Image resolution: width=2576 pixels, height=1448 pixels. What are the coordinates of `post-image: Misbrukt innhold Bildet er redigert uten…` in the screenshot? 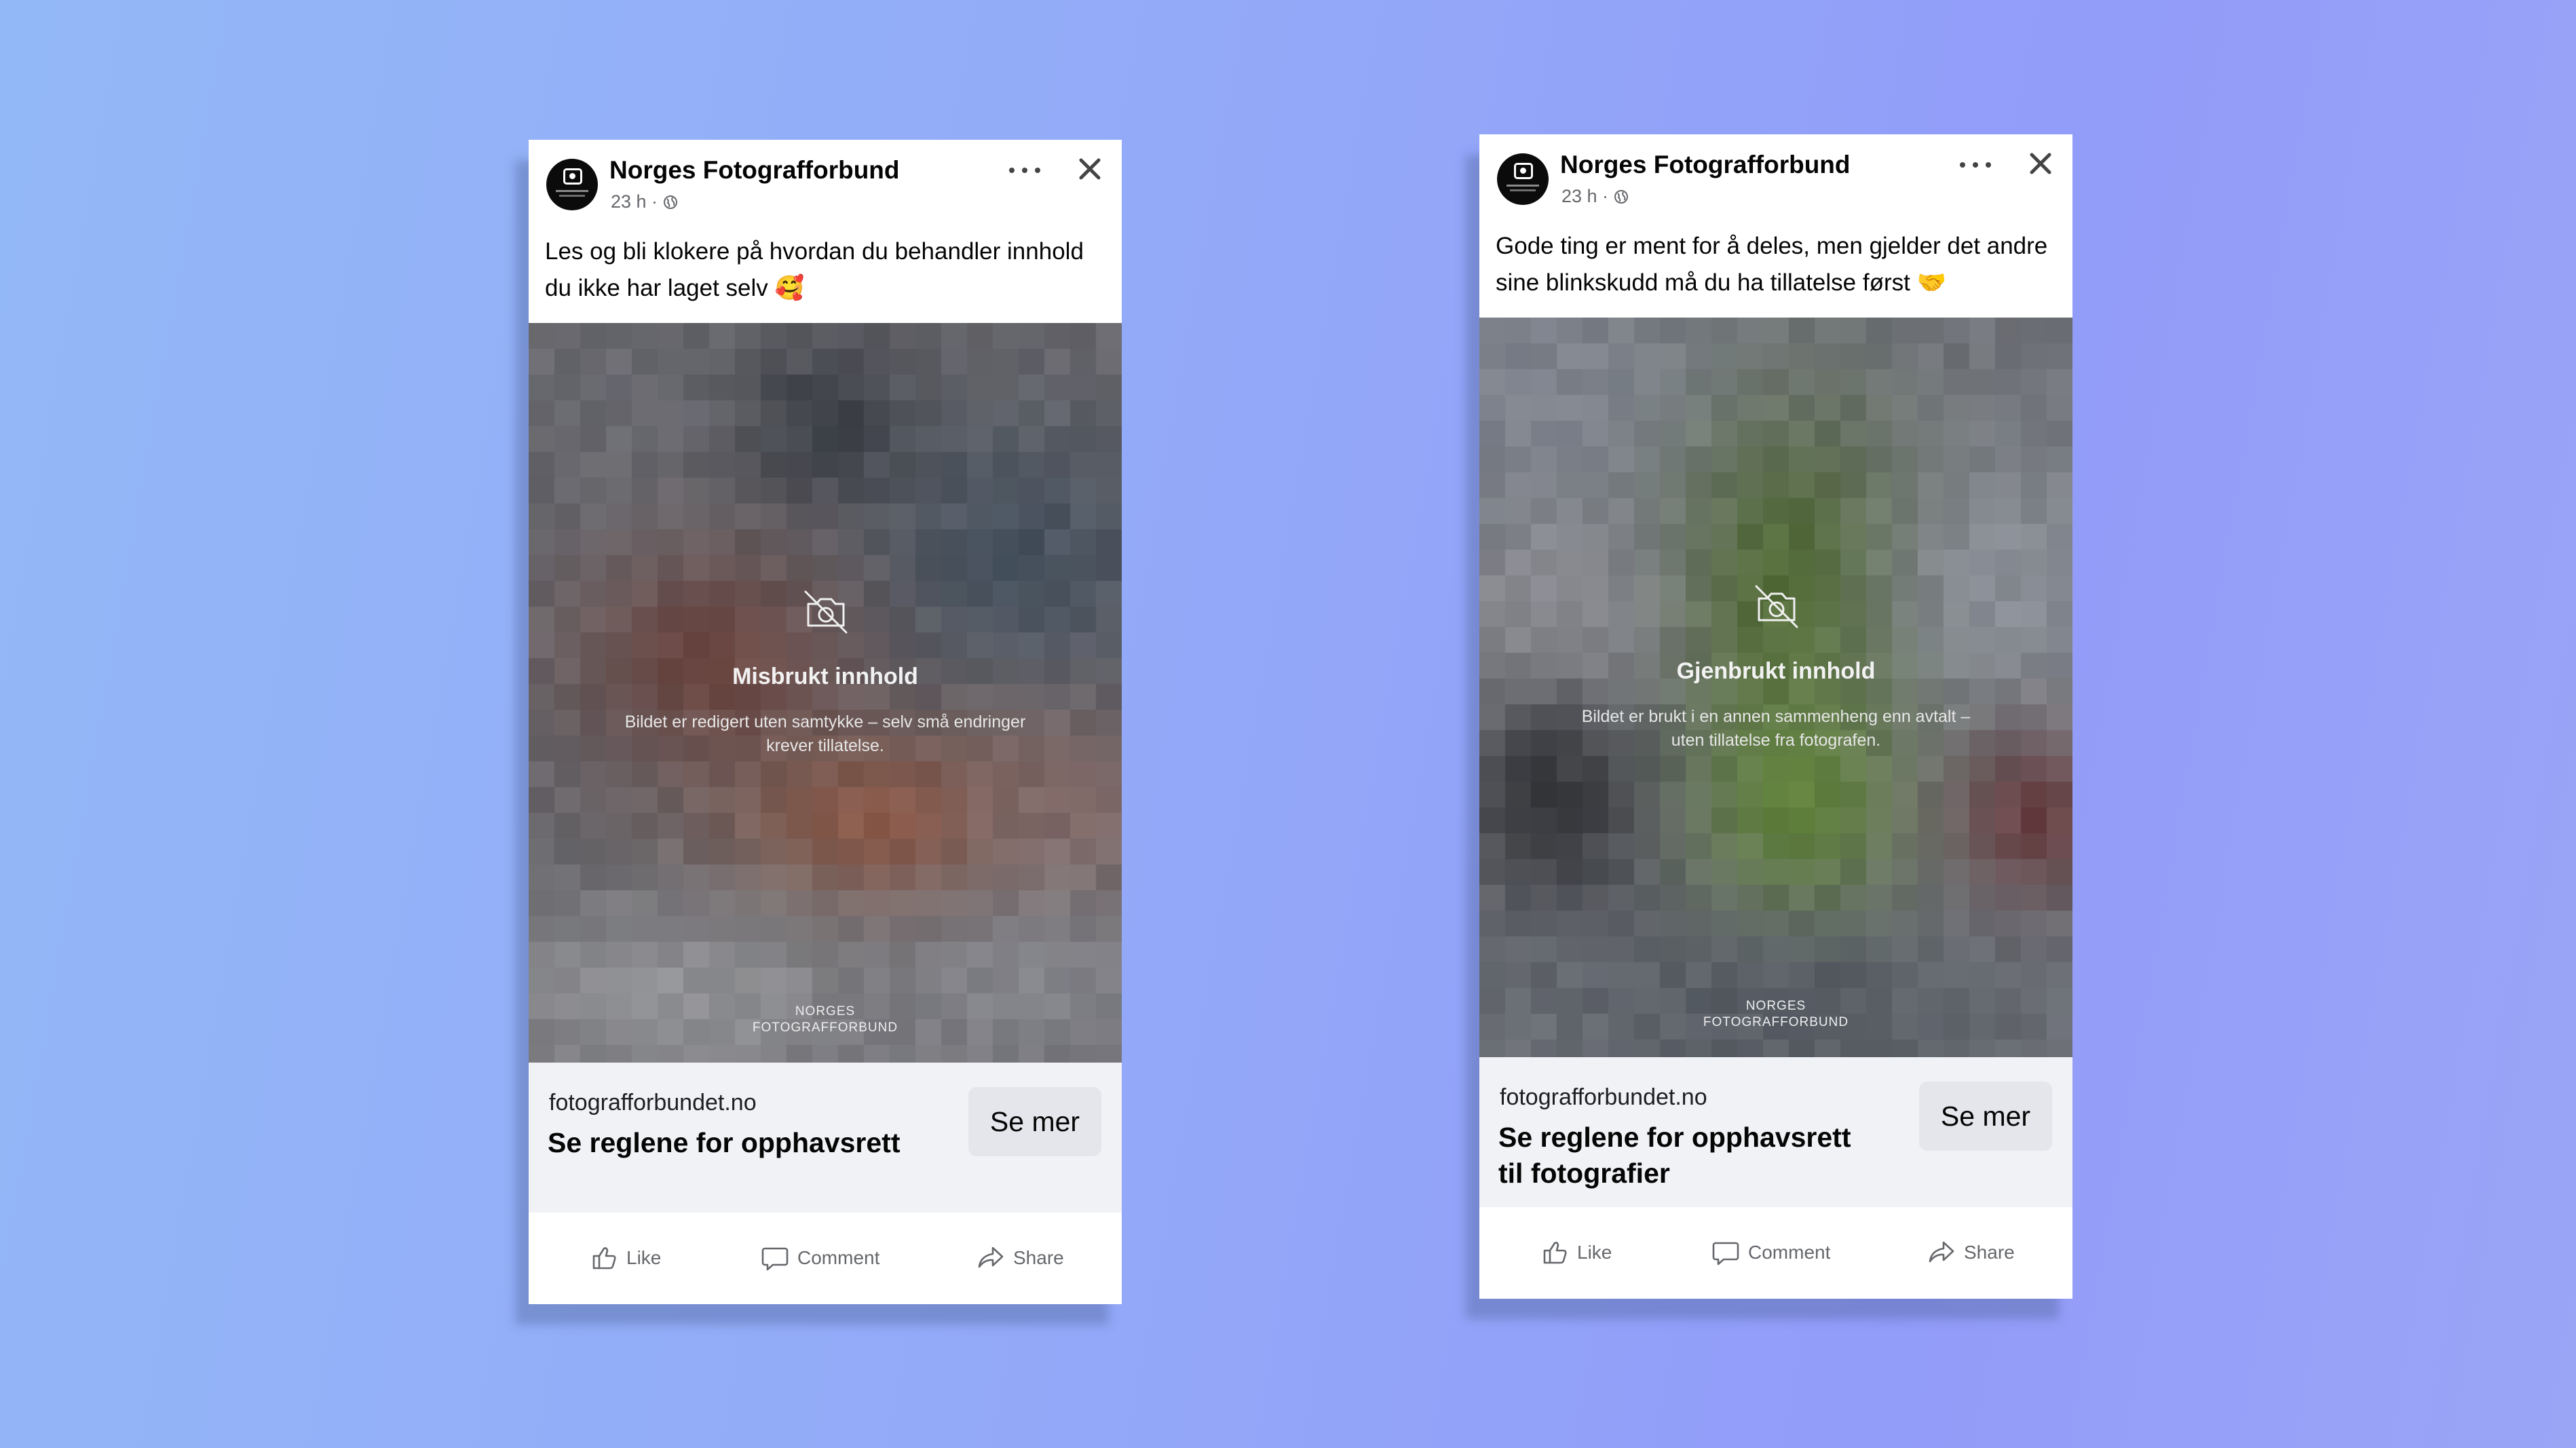 It's located at (826, 693).